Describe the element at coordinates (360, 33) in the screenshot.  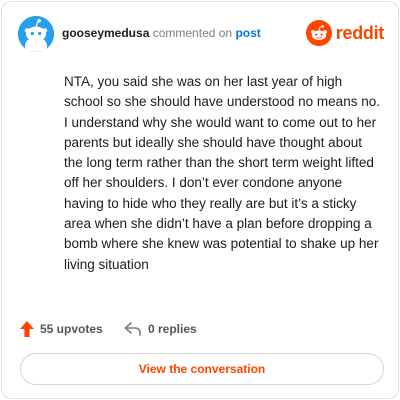
I see `reddit-wordmark: reddit` at that location.